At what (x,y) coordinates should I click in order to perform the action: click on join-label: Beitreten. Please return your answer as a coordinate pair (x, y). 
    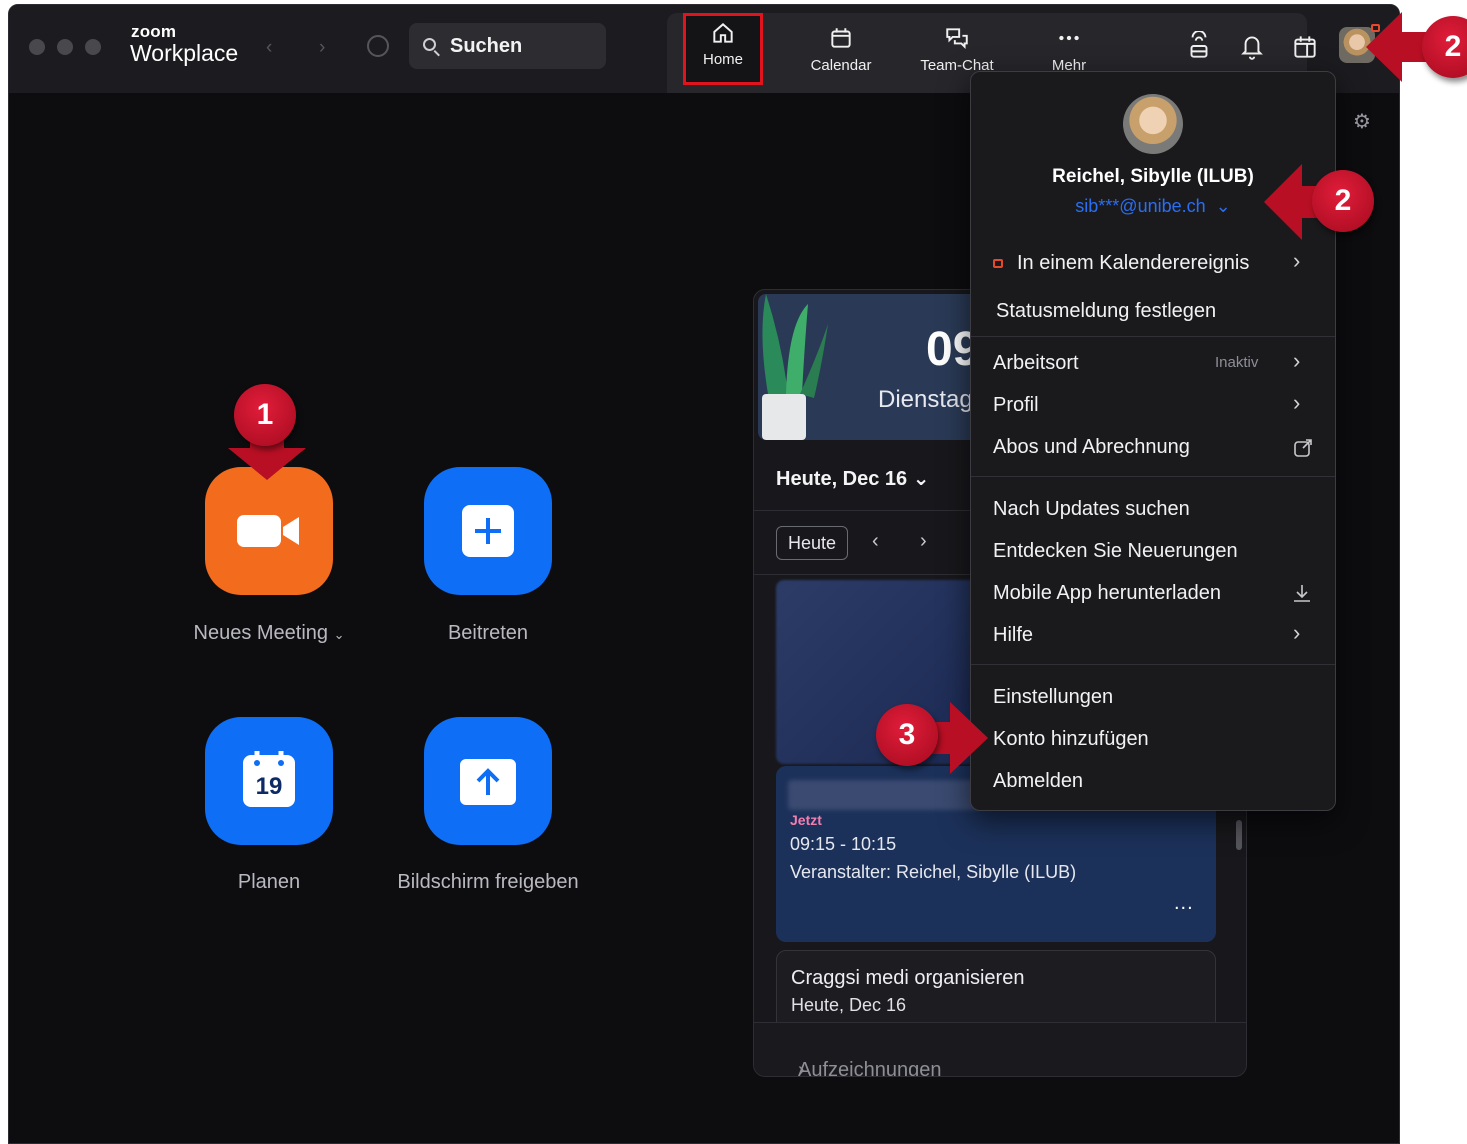
    Looking at the image, I should click on (488, 633).